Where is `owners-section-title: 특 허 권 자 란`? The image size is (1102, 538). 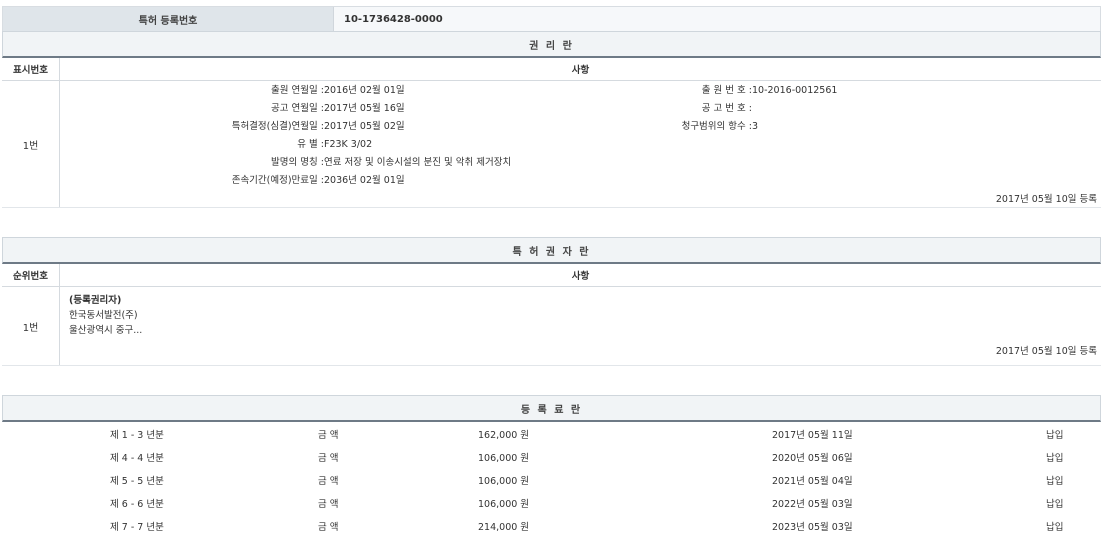
owners-section-title: 특 허 권 자 란 is located at coordinates (551, 250).